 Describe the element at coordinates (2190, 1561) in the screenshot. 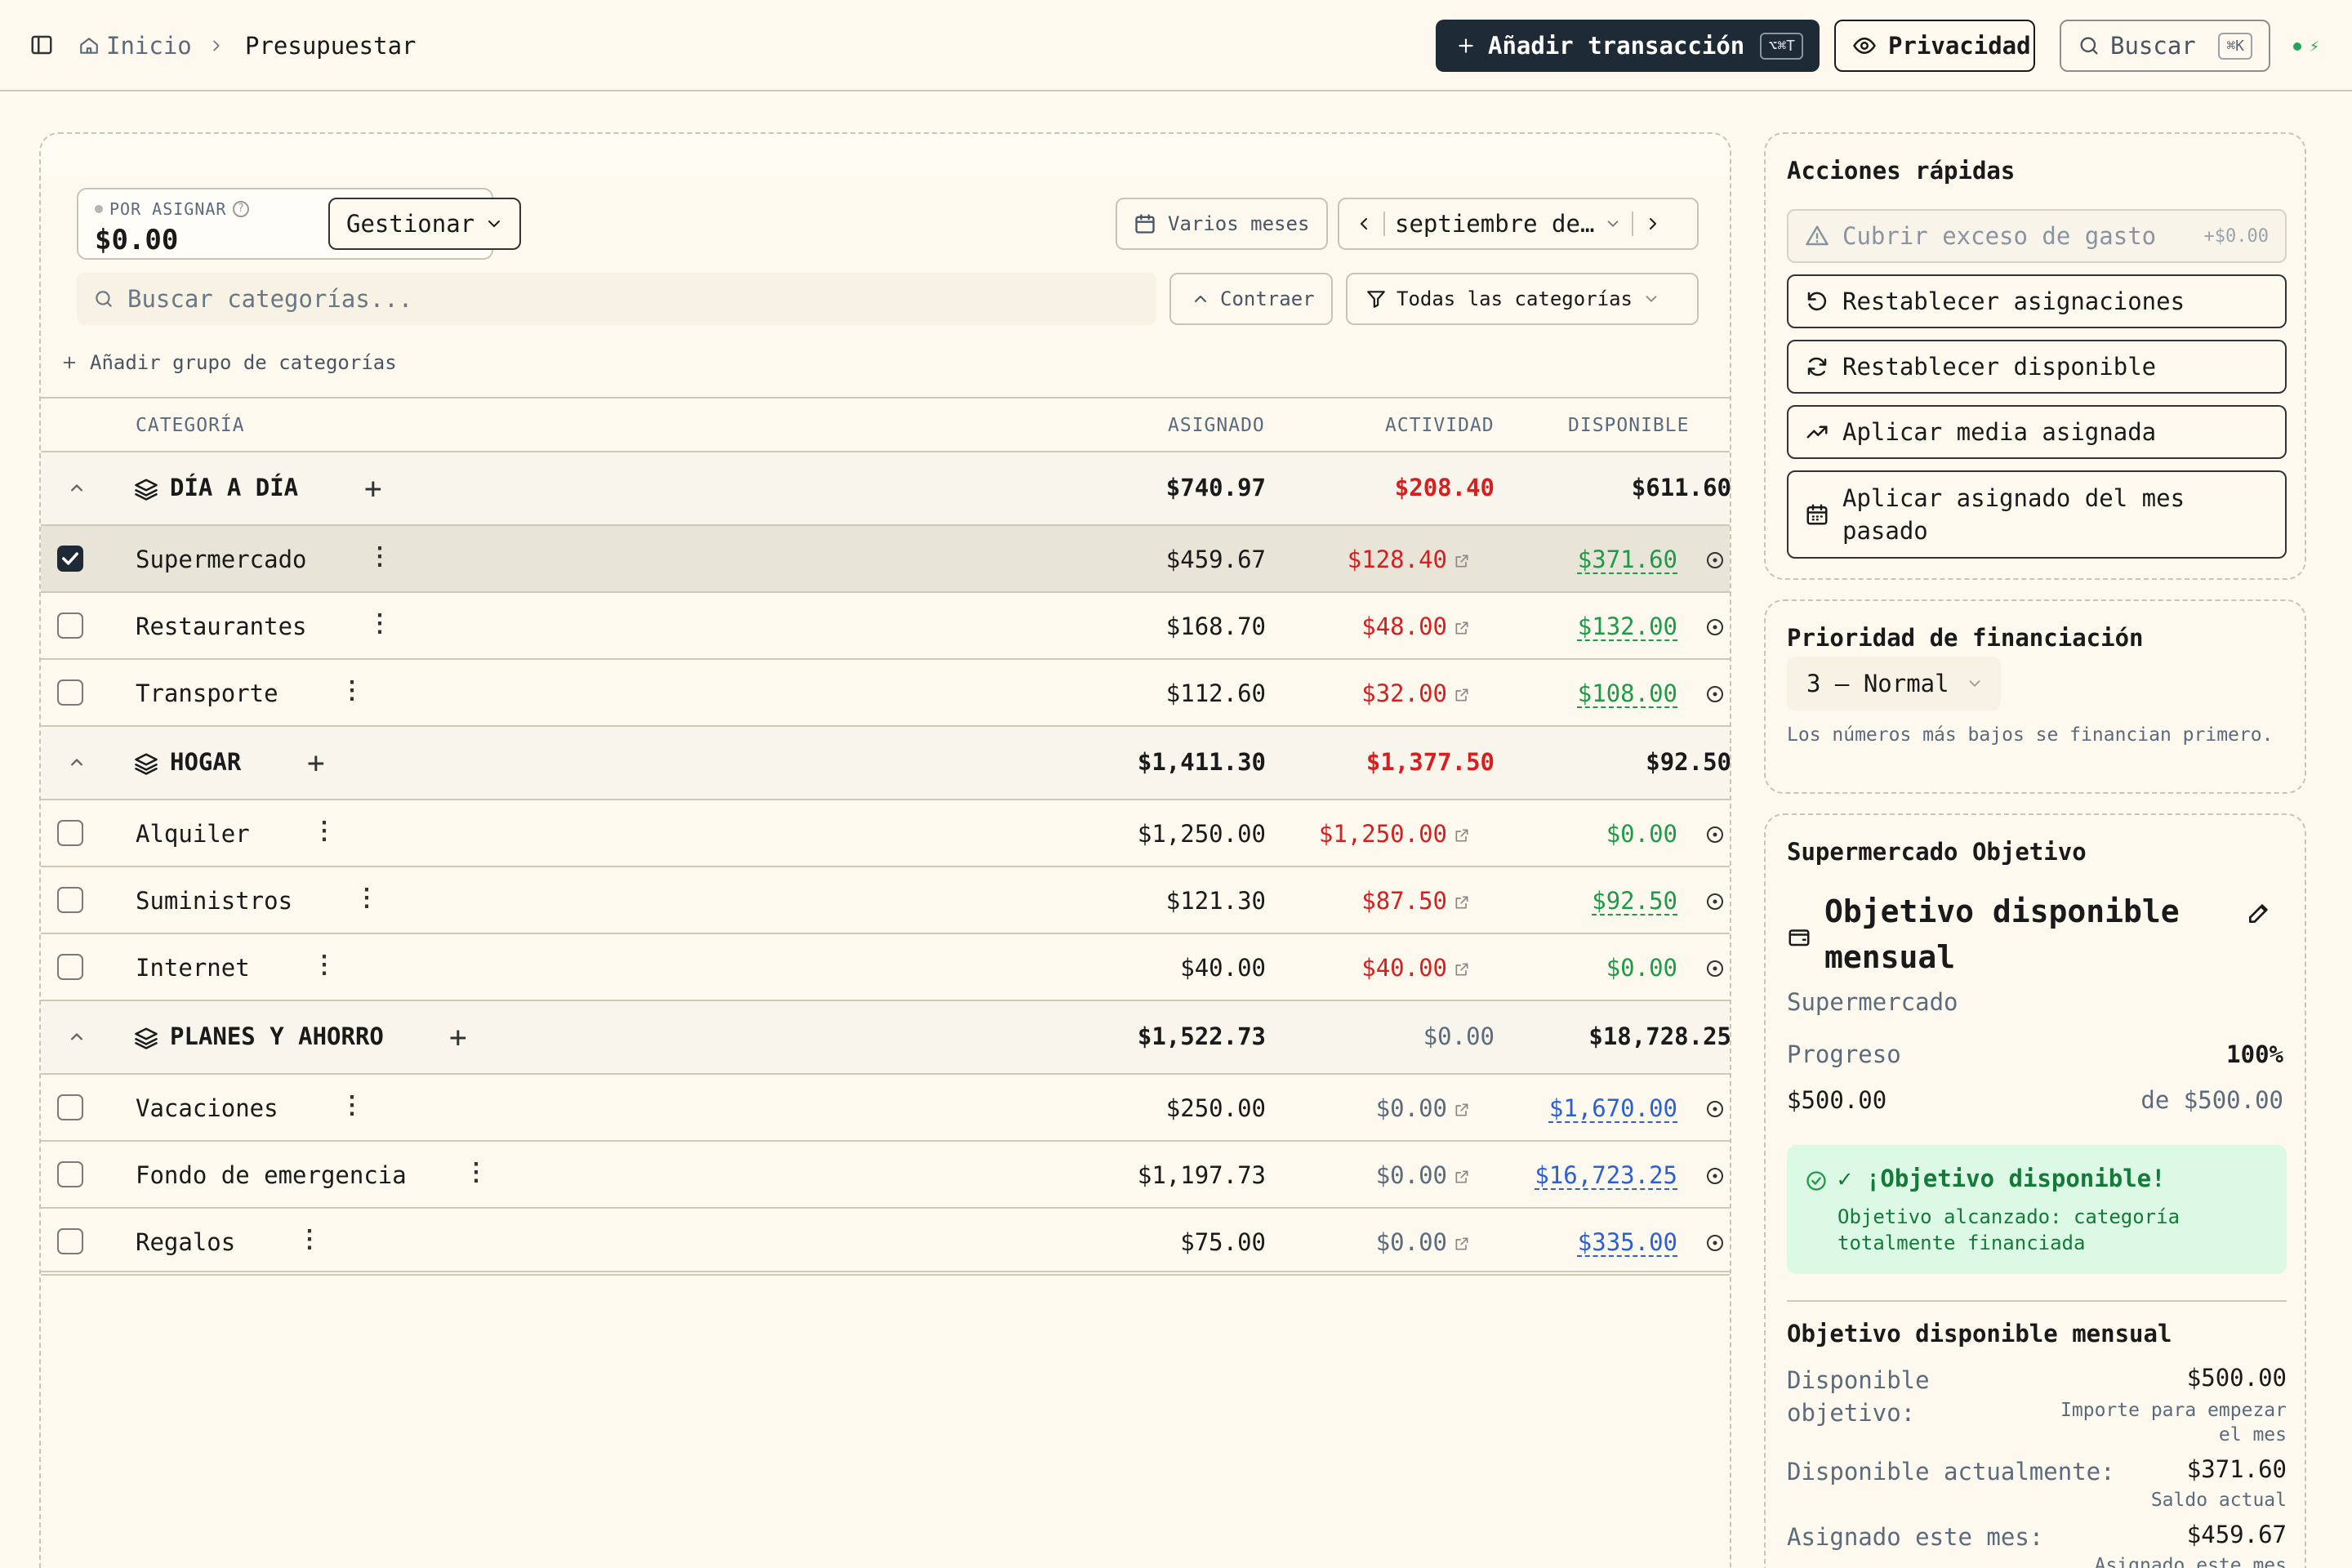

I see `goal-assigned-sub: Asignado este mes` at that location.